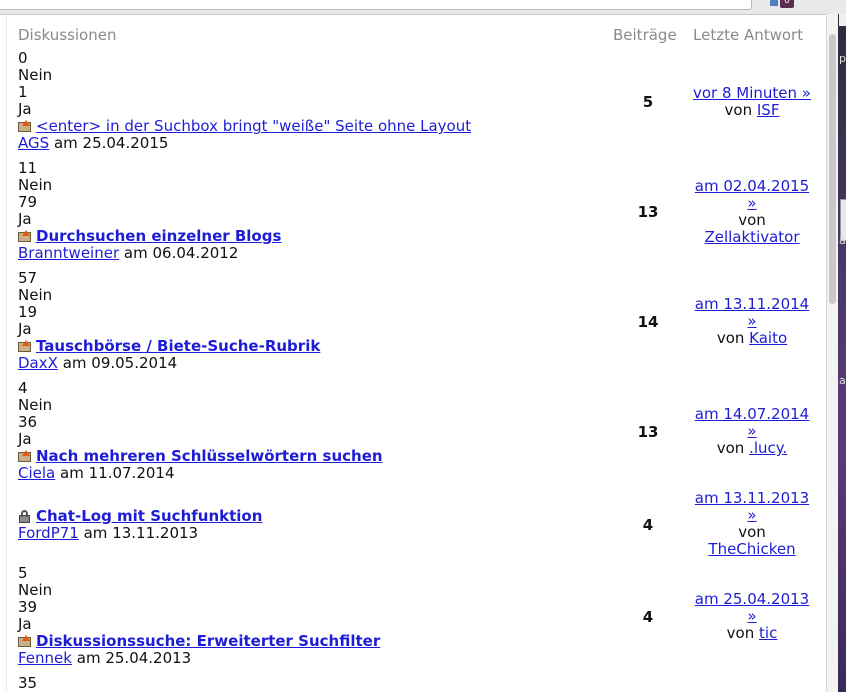 The image size is (846, 692). Describe the element at coordinates (645, 35) in the screenshot. I see `header-posts: Beiträge` at that location.